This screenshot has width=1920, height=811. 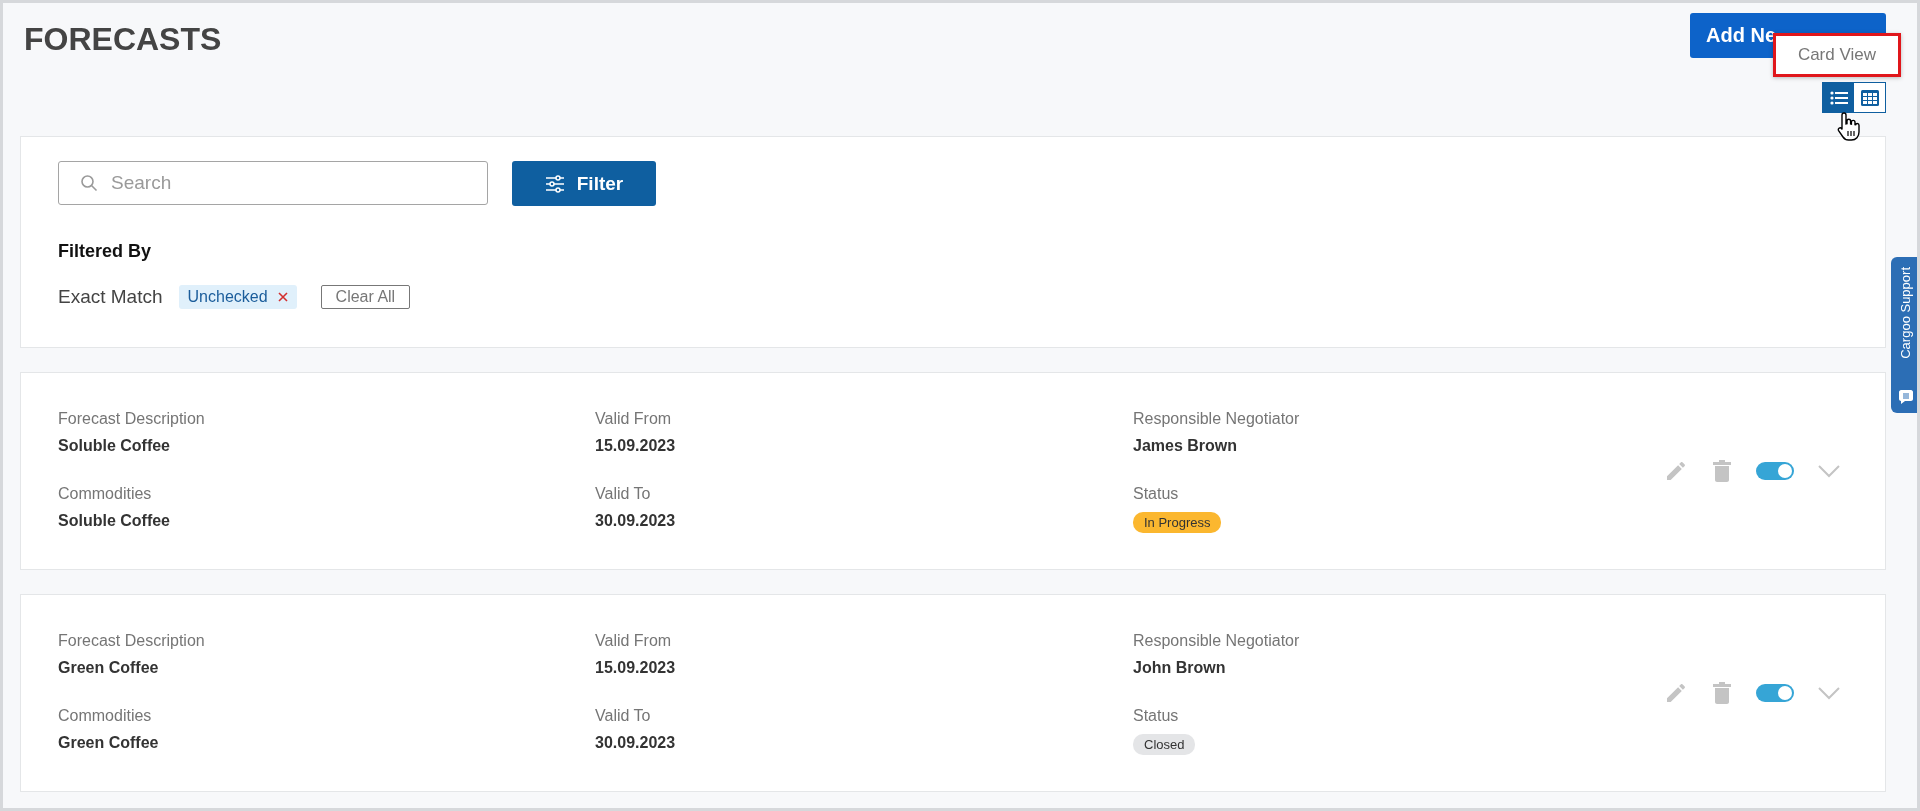 What do you see at coordinates (1836, 55) in the screenshot?
I see `tooltip: Card View` at bounding box center [1836, 55].